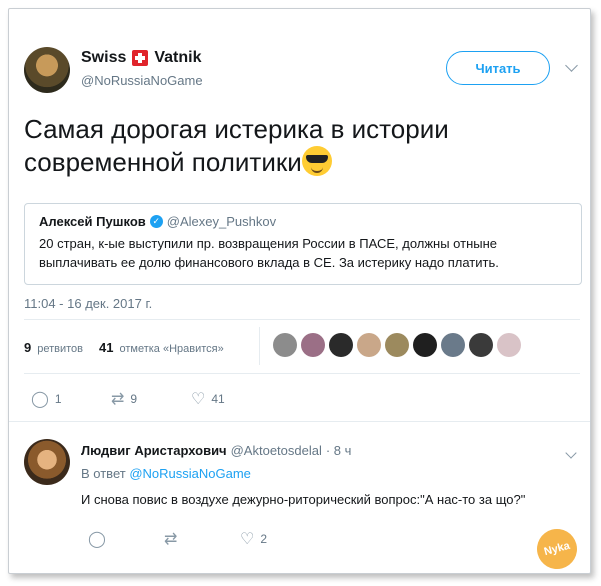 This screenshot has height=586, width=601. I want to click on reply-actions: ◯ ⇄ ♡ 2, so click(202, 539).